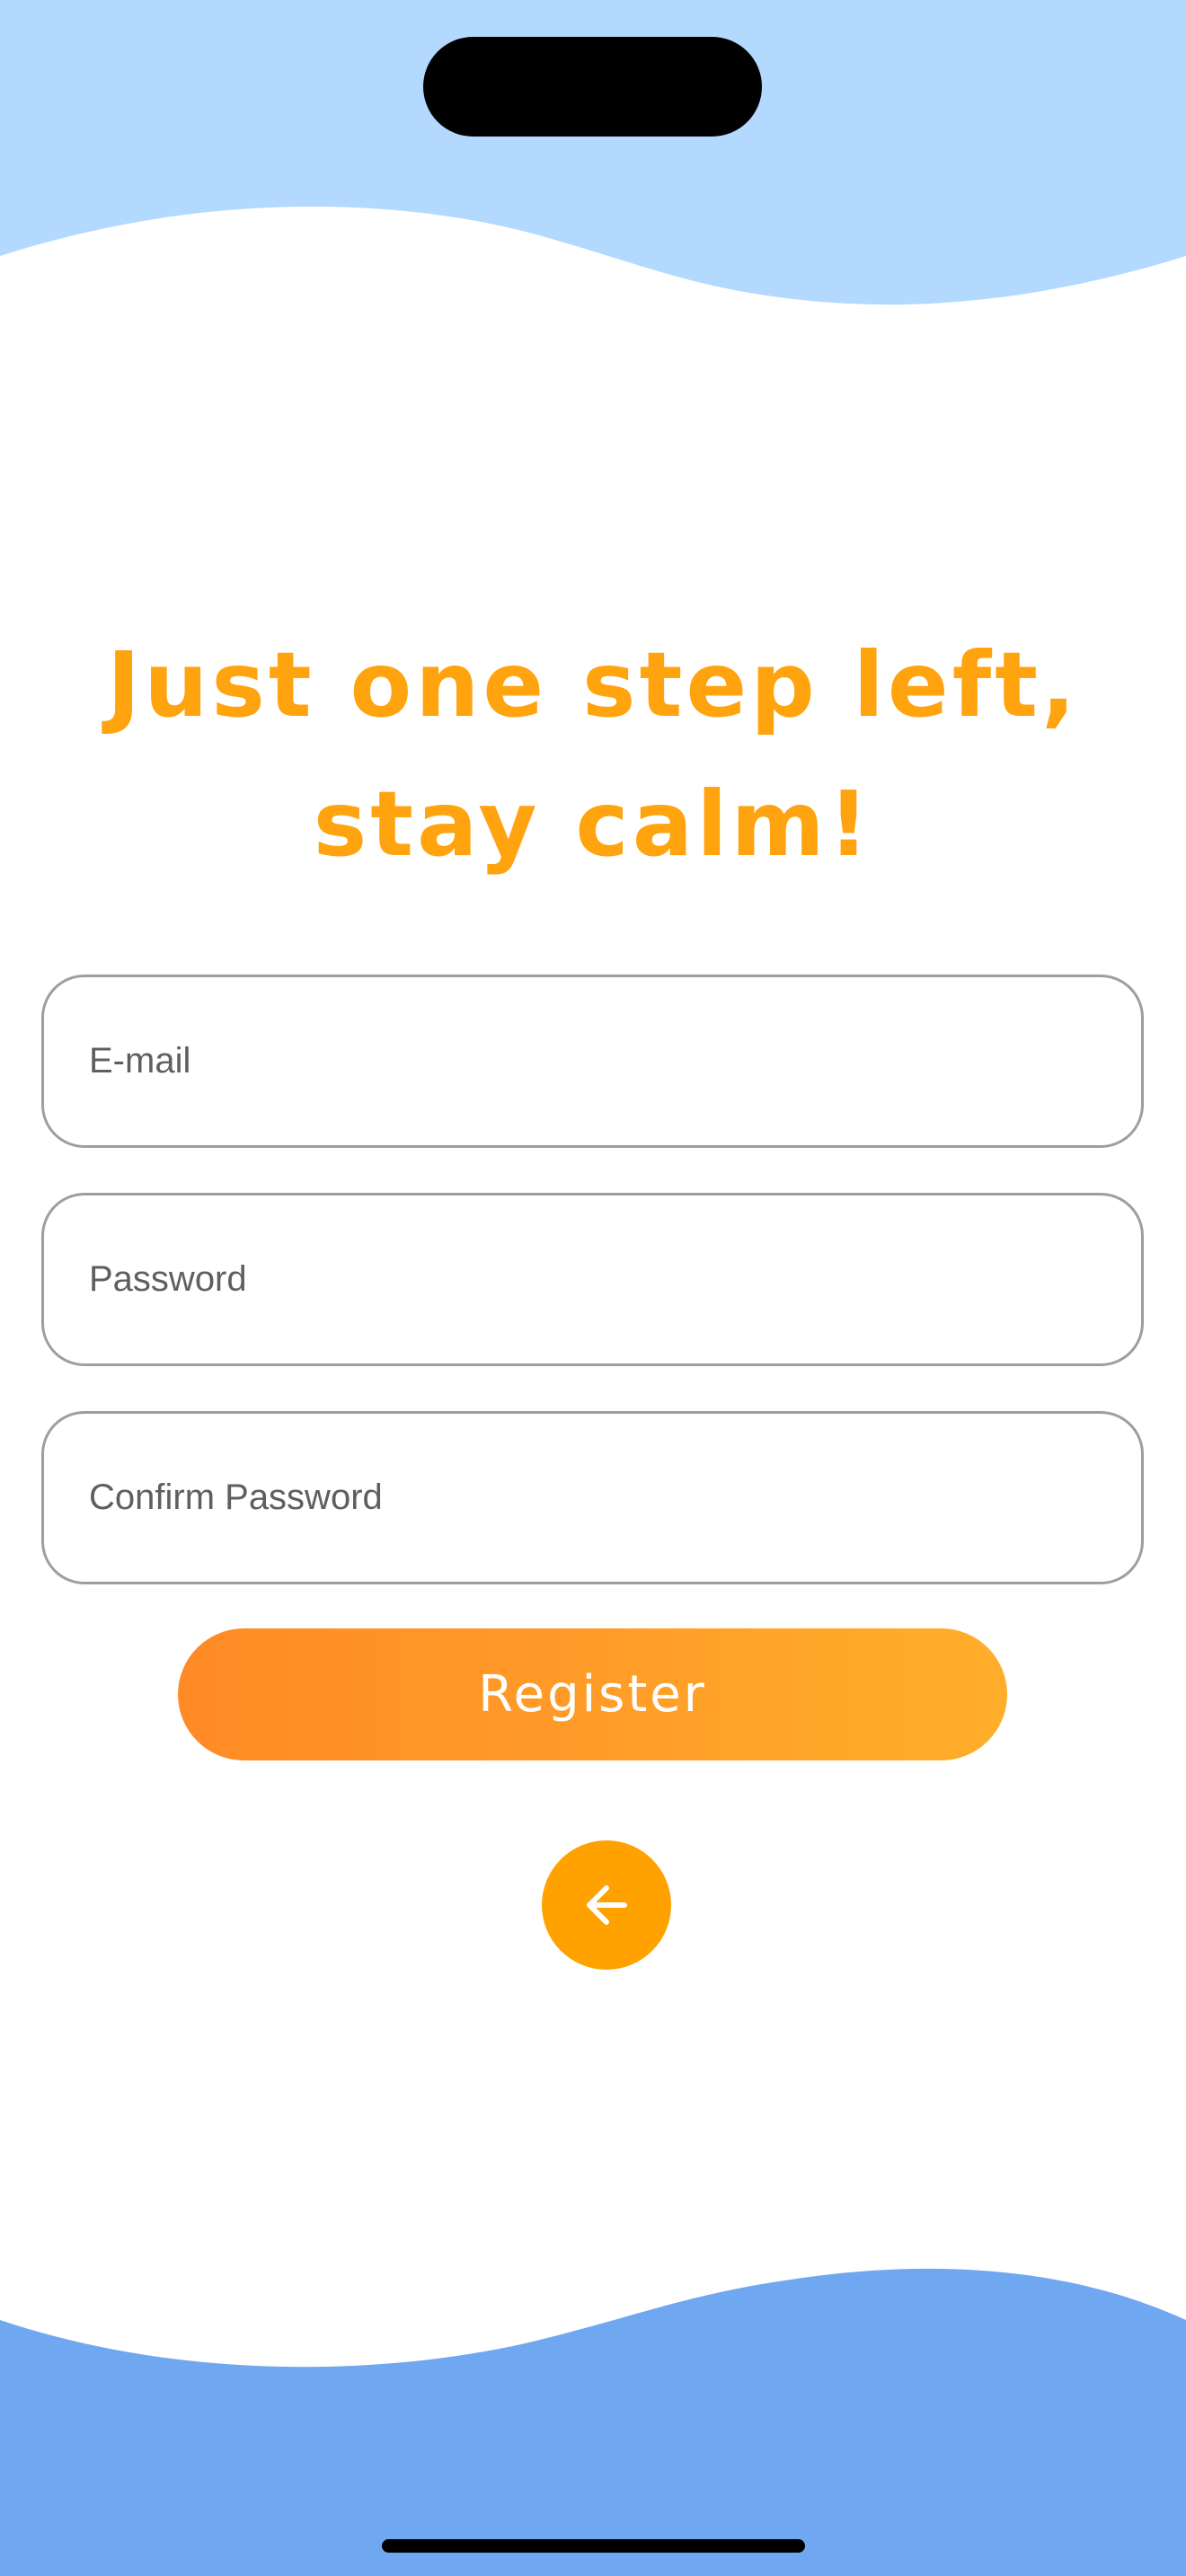 The image size is (1186, 2576). I want to click on bottom-wave-decoration, so click(593, 2422).